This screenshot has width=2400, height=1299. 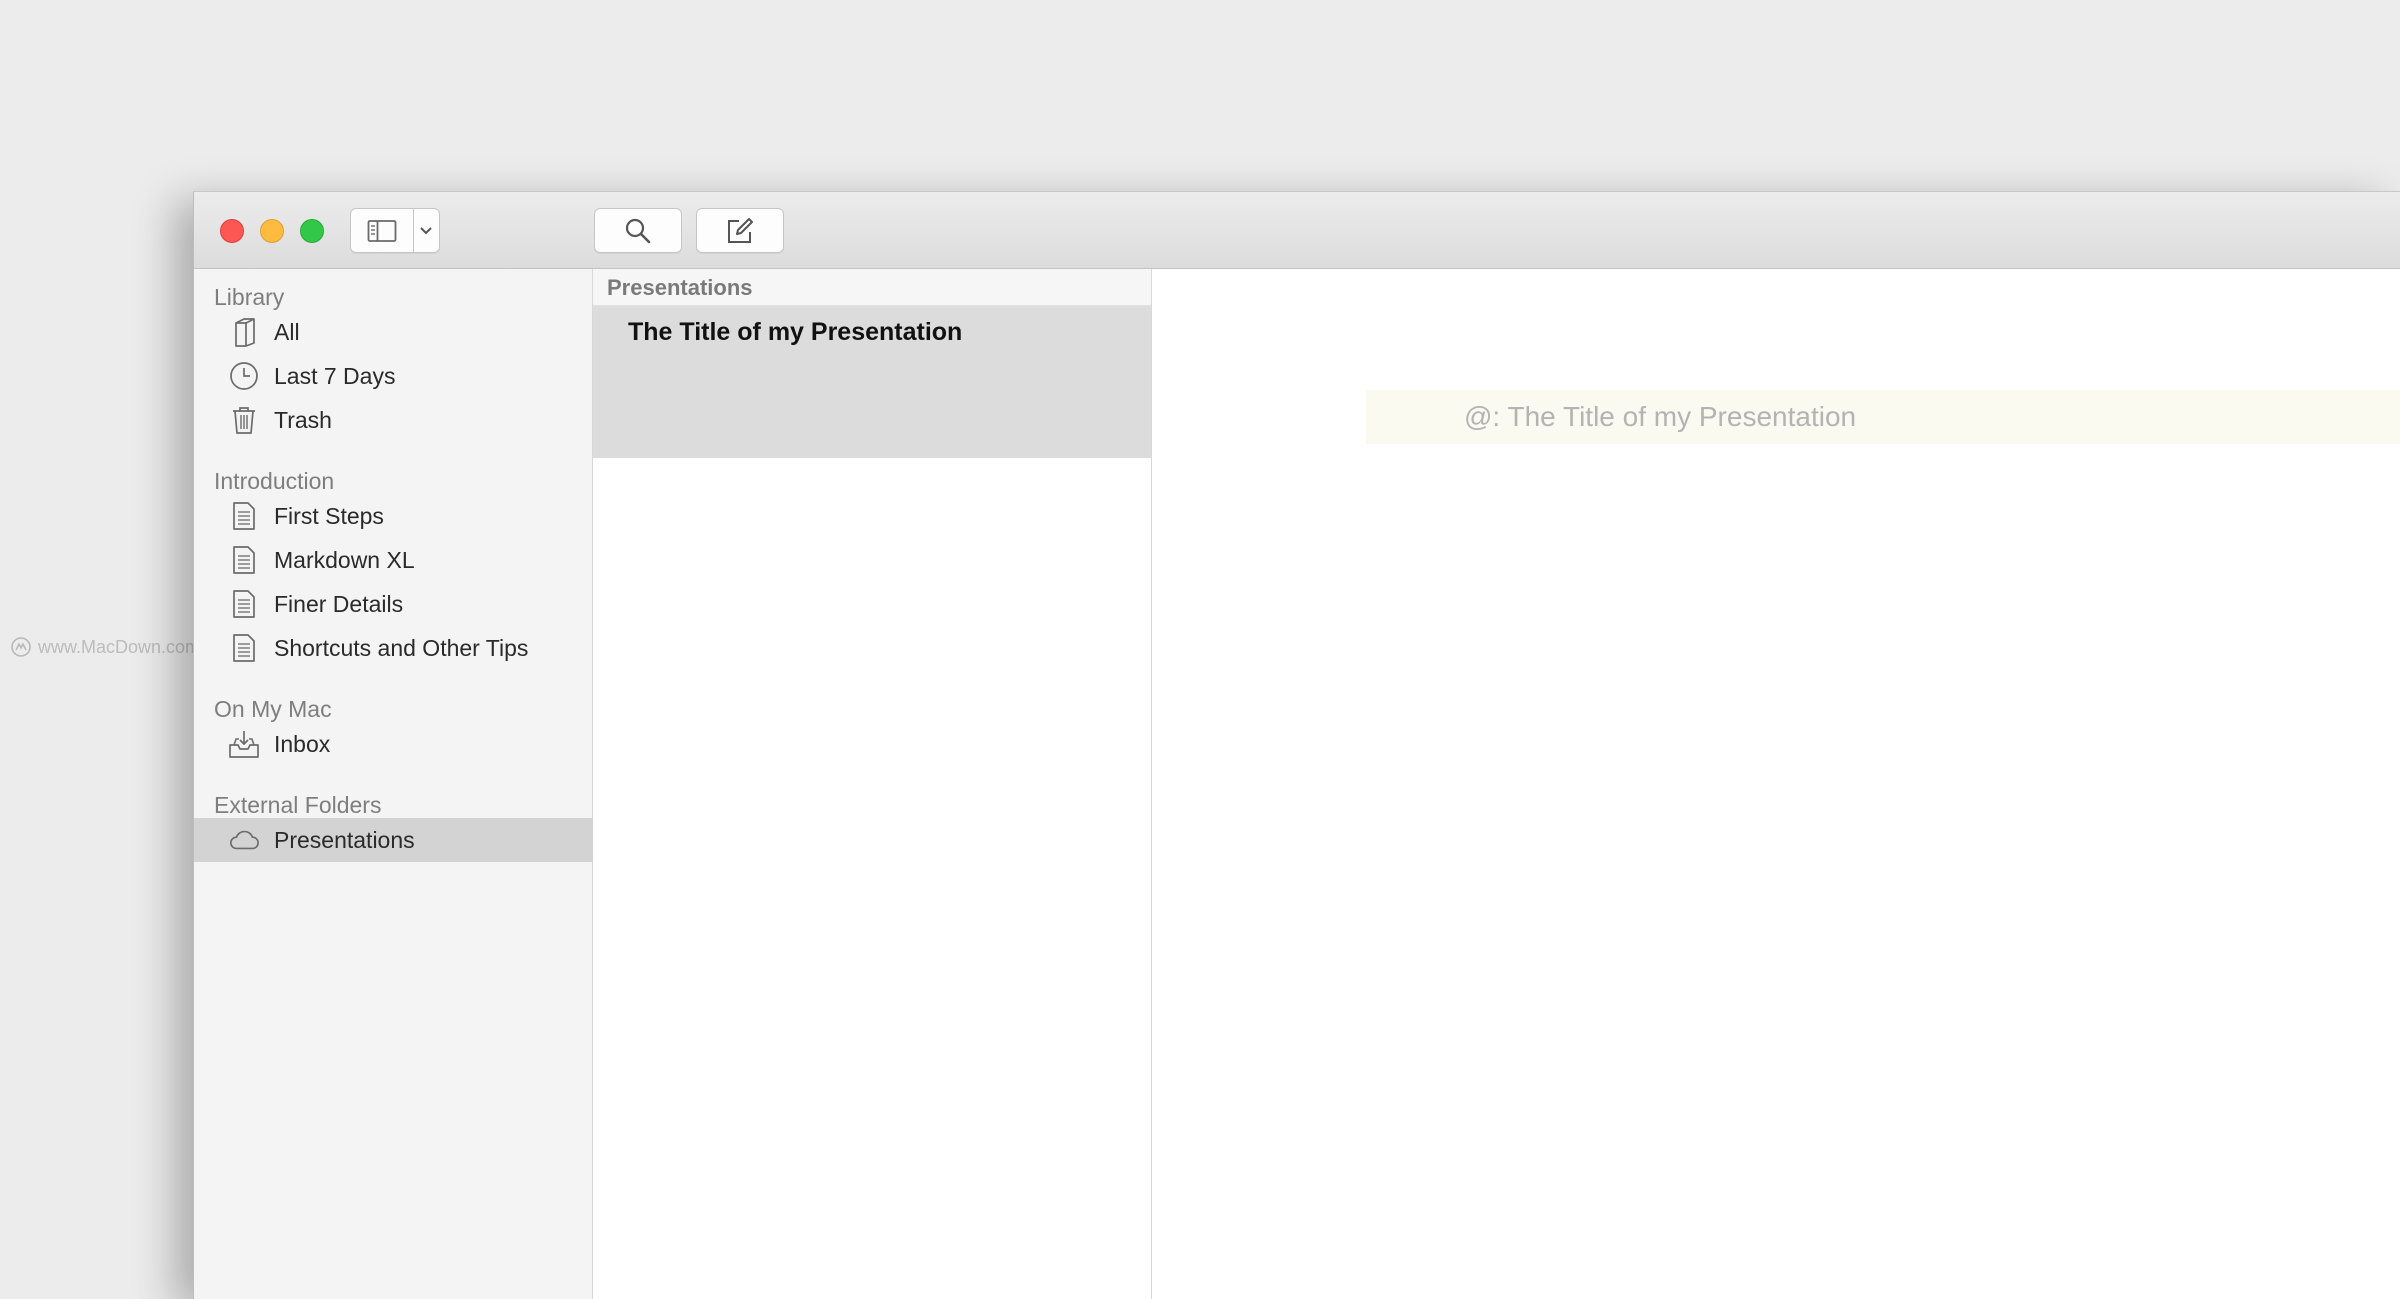 What do you see at coordinates (303, 419) in the screenshot?
I see `sidebar-item-label: Trash` at bounding box center [303, 419].